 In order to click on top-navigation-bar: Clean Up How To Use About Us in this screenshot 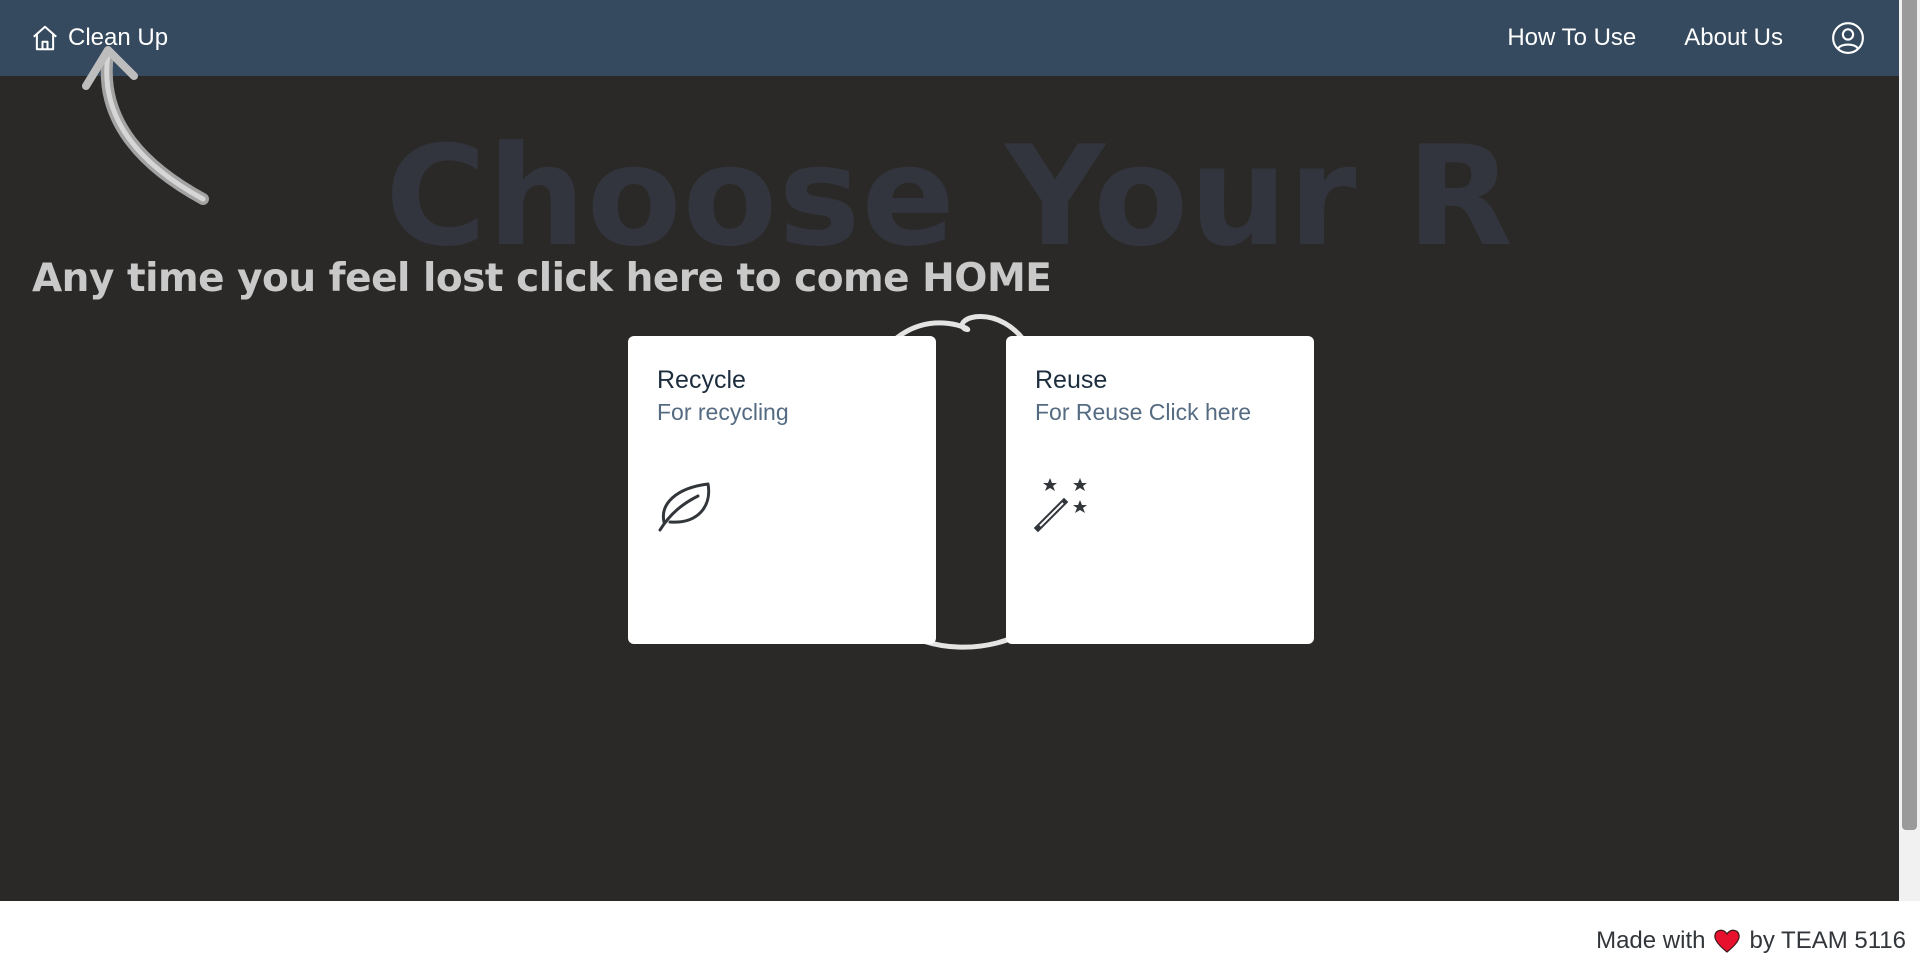, I will do `click(949, 38)`.